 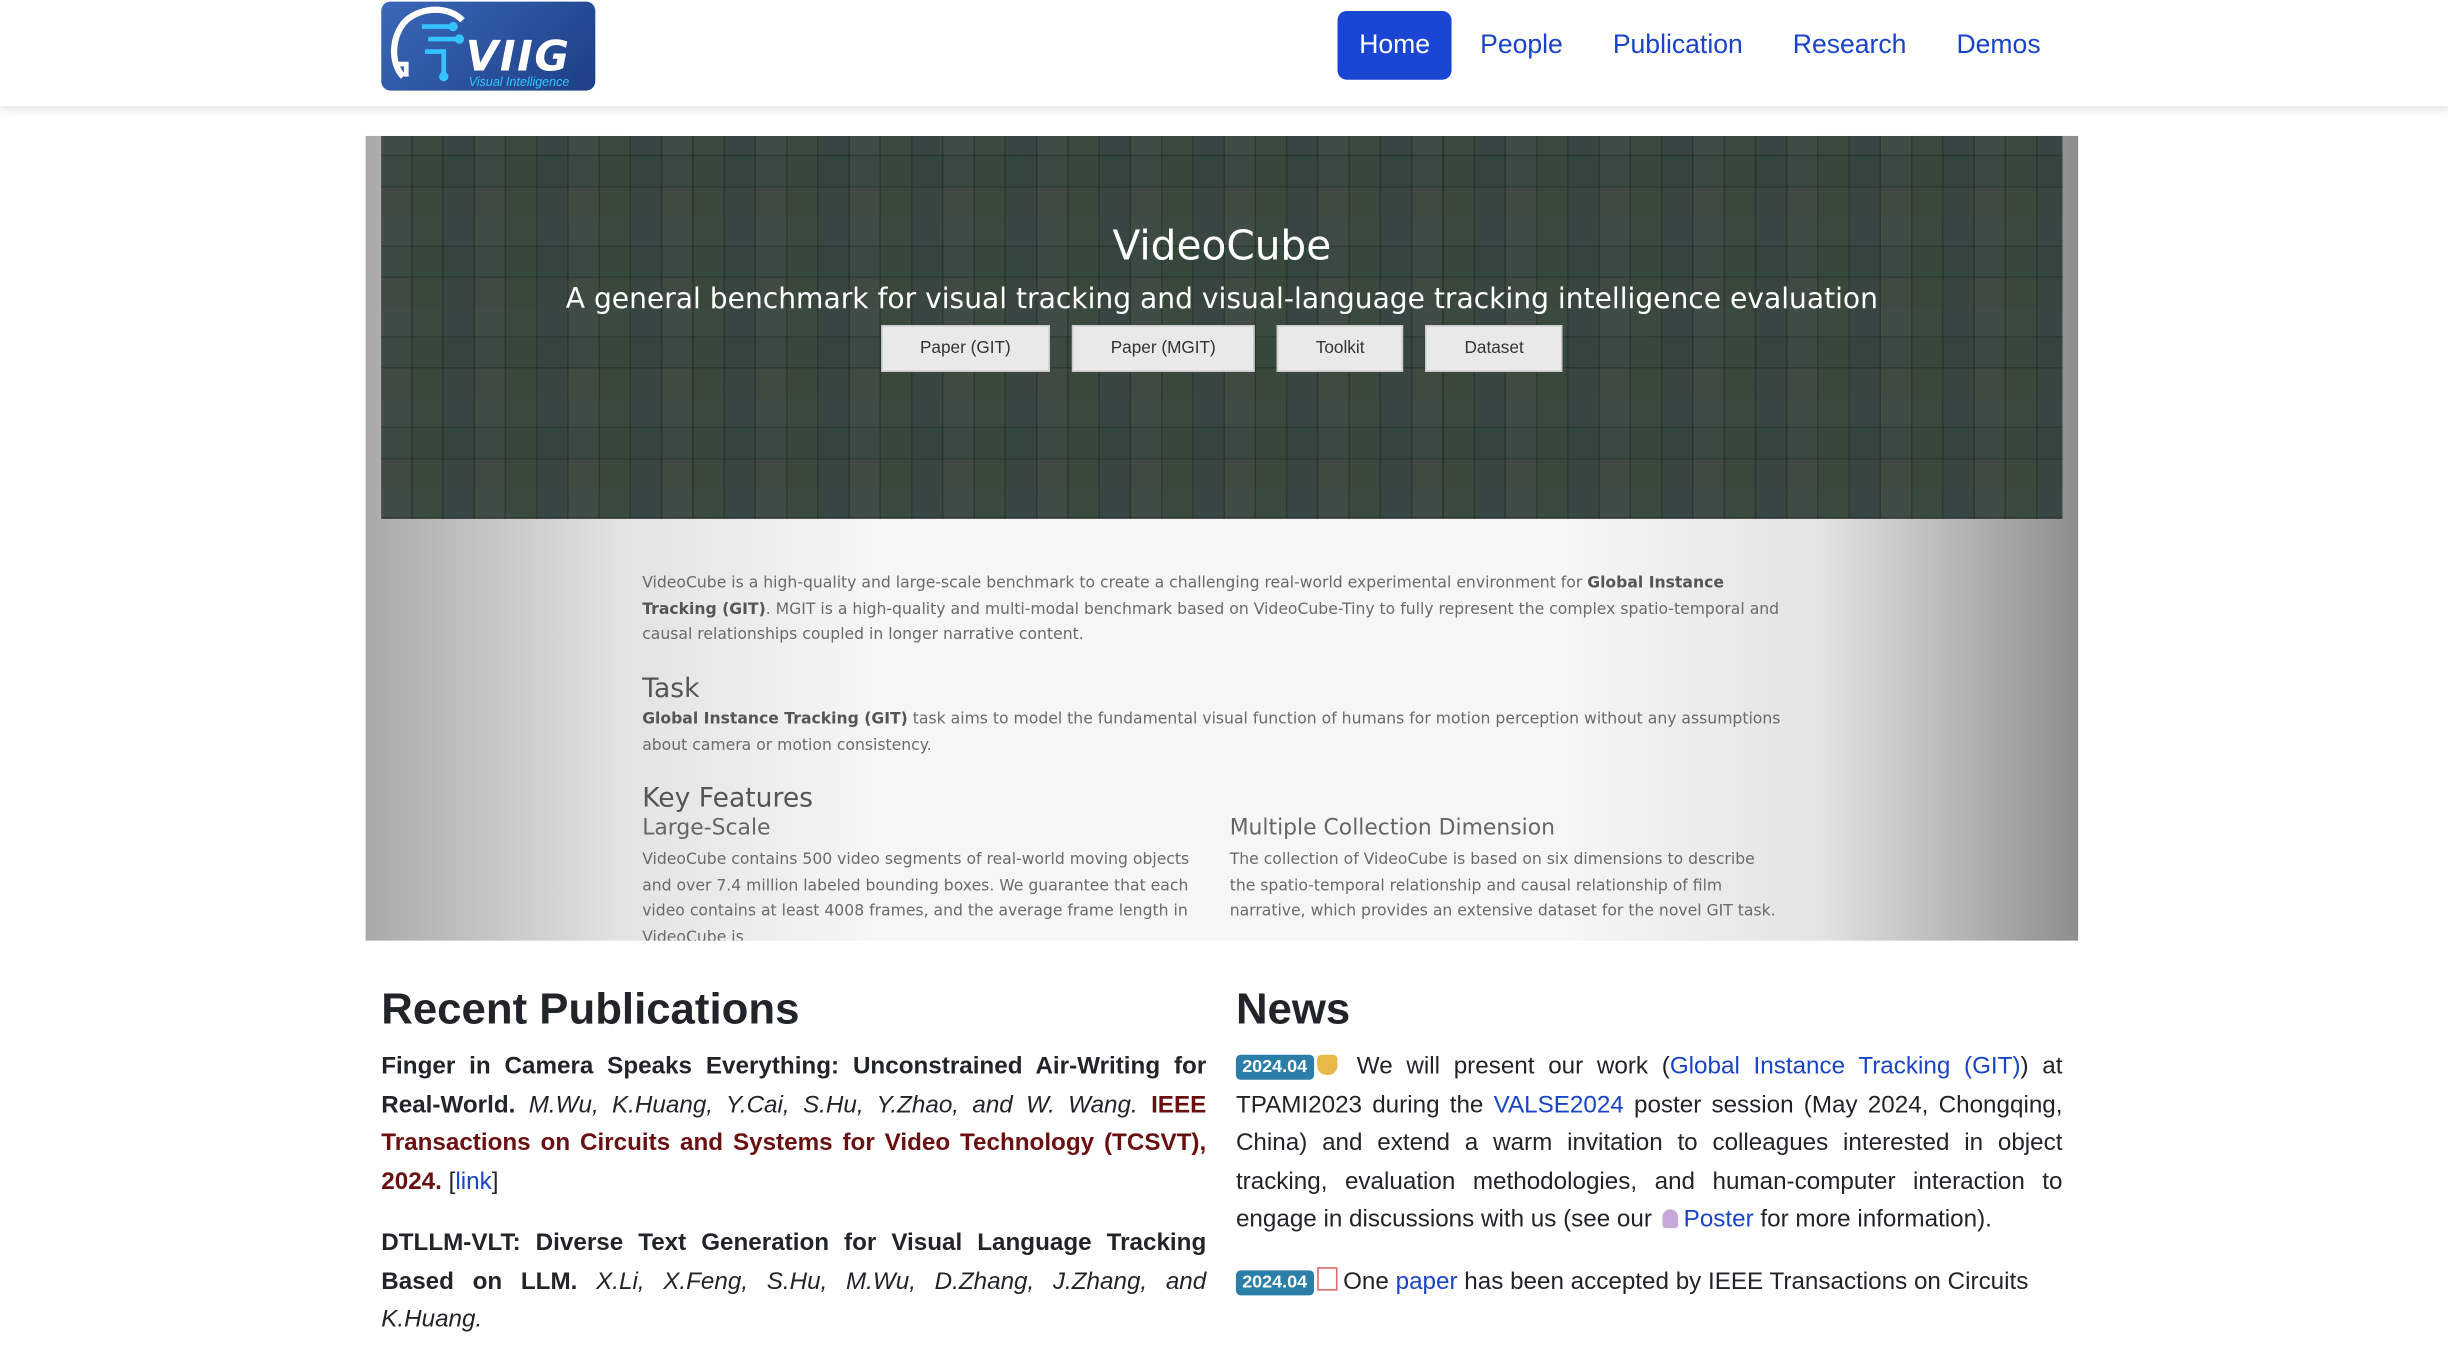 What do you see at coordinates (1293, 1008) in the screenshot?
I see `news-heading: News` at bounding box center [1293, 1008].